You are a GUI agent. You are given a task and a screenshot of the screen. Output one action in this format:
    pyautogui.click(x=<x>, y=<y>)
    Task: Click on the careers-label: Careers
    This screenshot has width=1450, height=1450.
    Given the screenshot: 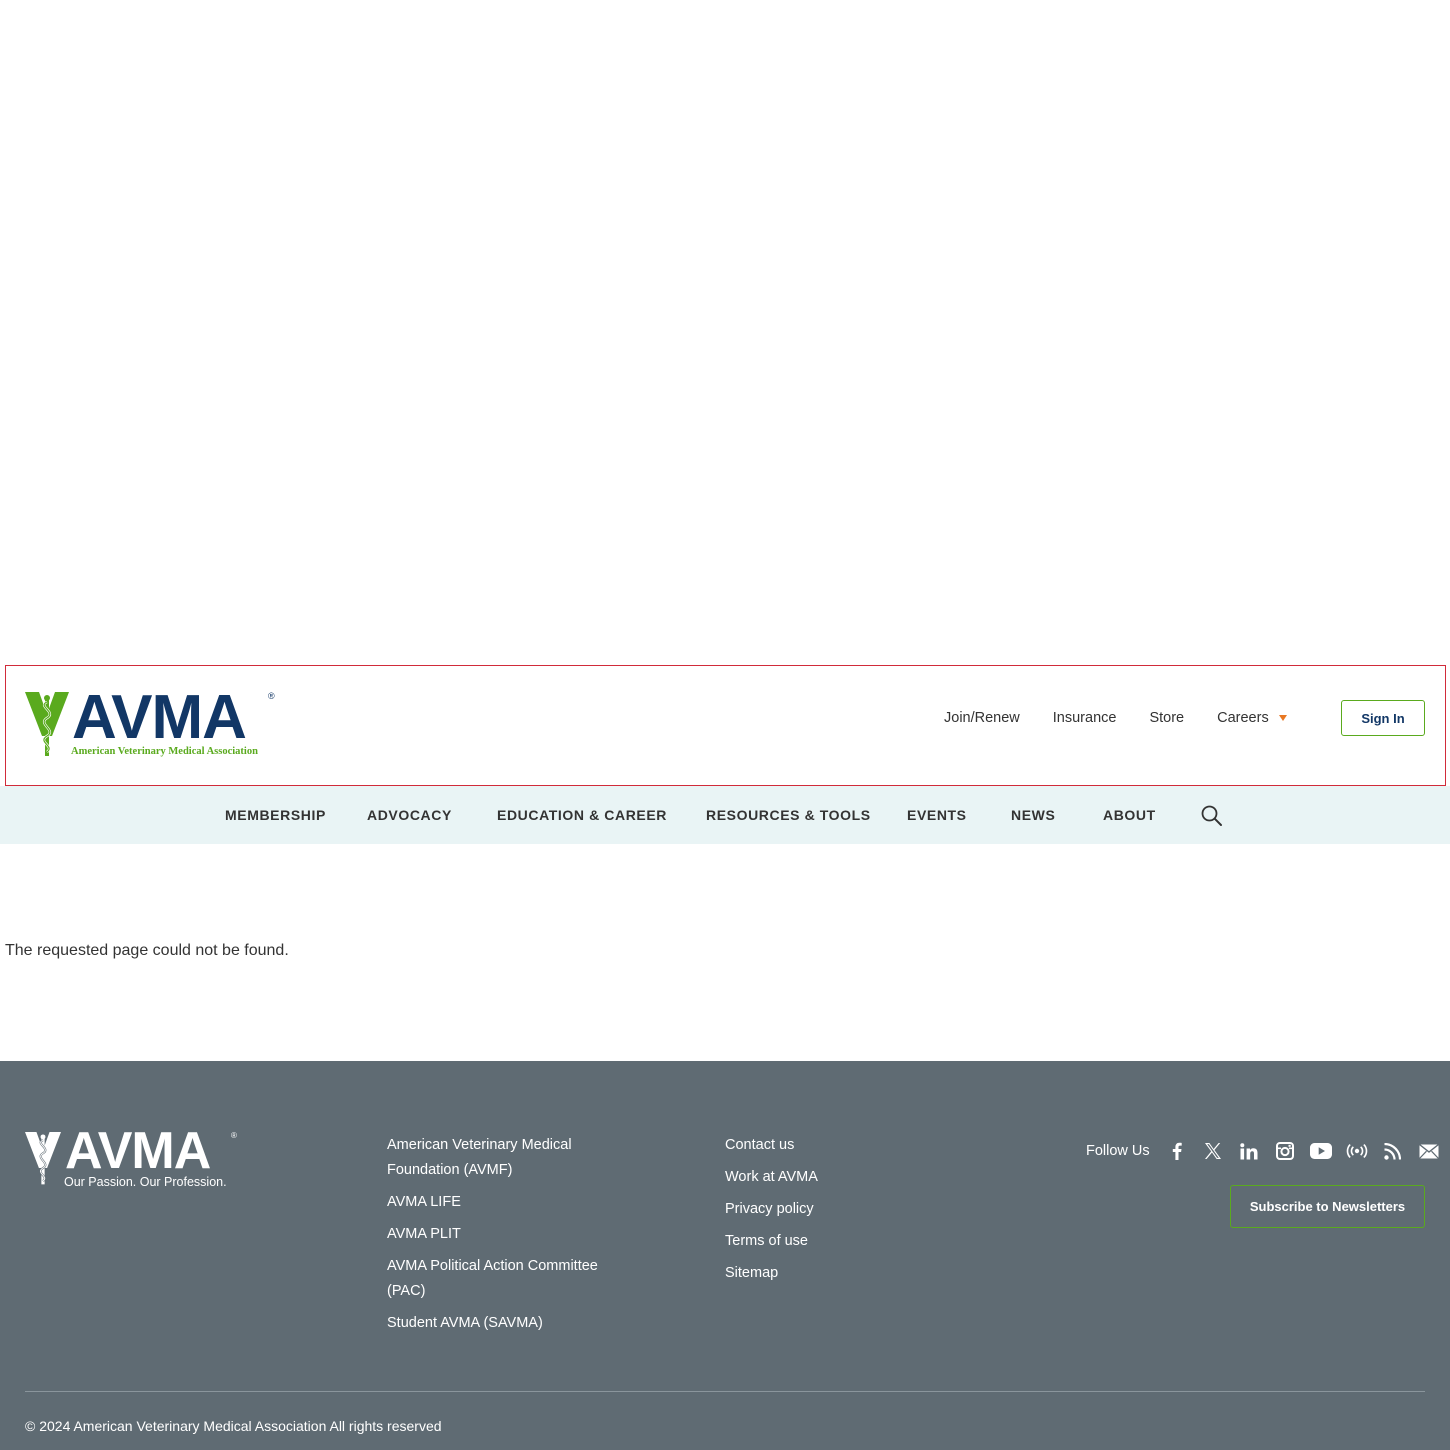 What is the action you would take?
    pyautogui.click(x=1243, y=718)
    